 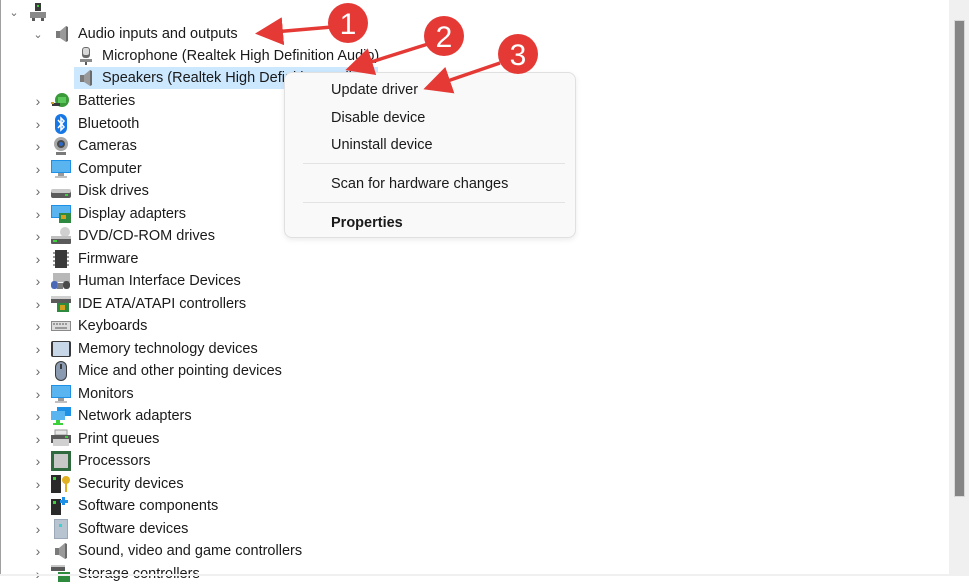 I want to click on tree-category-batteries: › Batteries, so click(x=83, y=101).